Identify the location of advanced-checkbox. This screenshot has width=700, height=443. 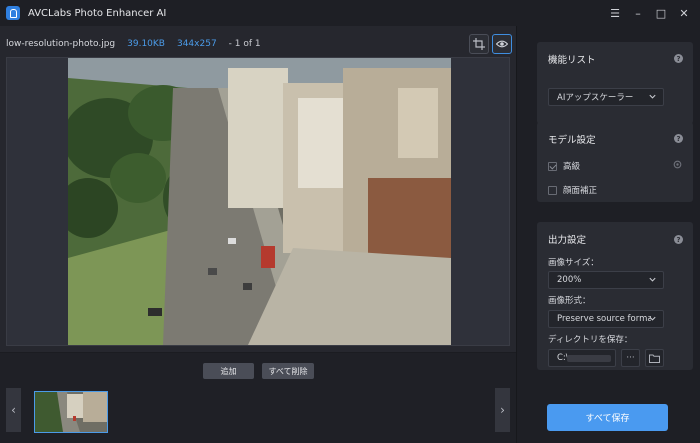
(552, 166).